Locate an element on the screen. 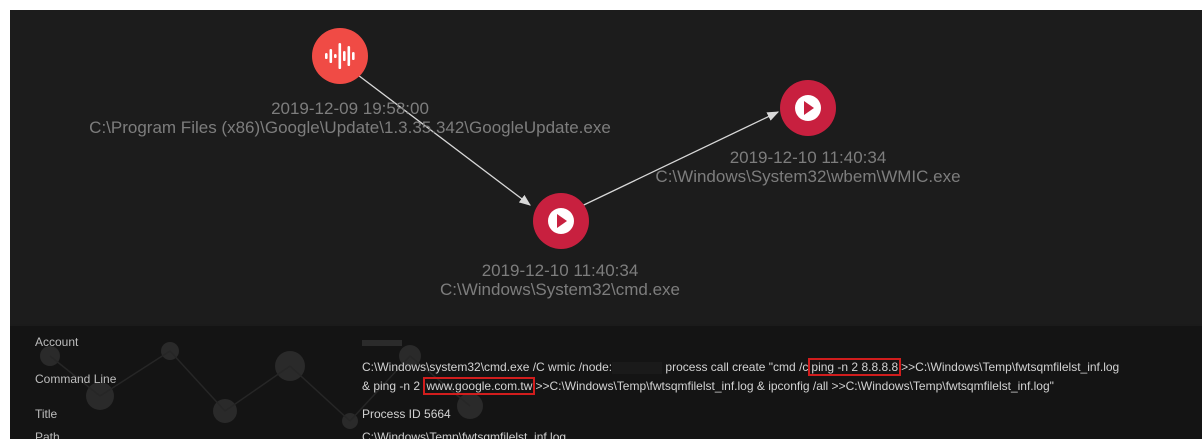 Image resolution: width=1202 pixels, height=439 pixels. path-label: Path is located at coordinates (47, 434).